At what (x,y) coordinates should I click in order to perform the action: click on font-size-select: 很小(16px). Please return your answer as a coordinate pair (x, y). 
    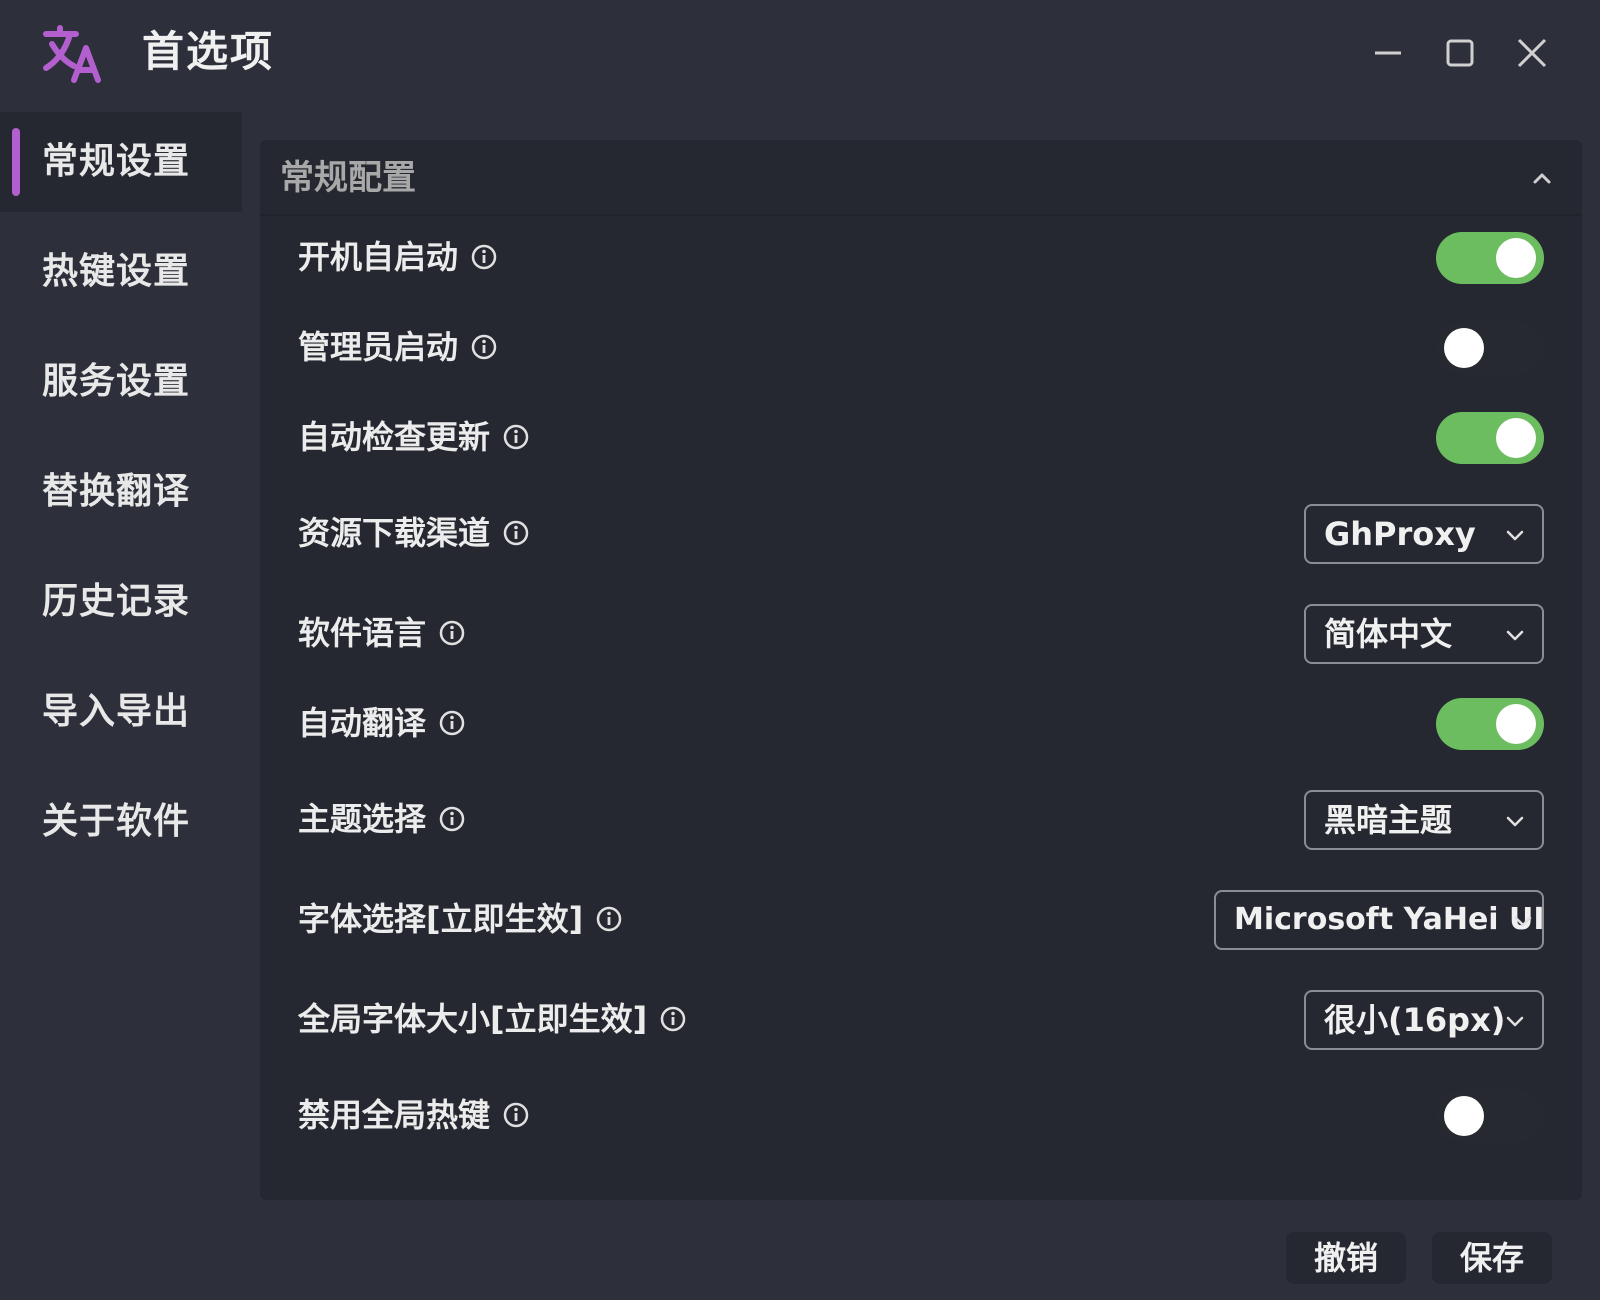
    Looking at the image, I should click on (1424, 1020).